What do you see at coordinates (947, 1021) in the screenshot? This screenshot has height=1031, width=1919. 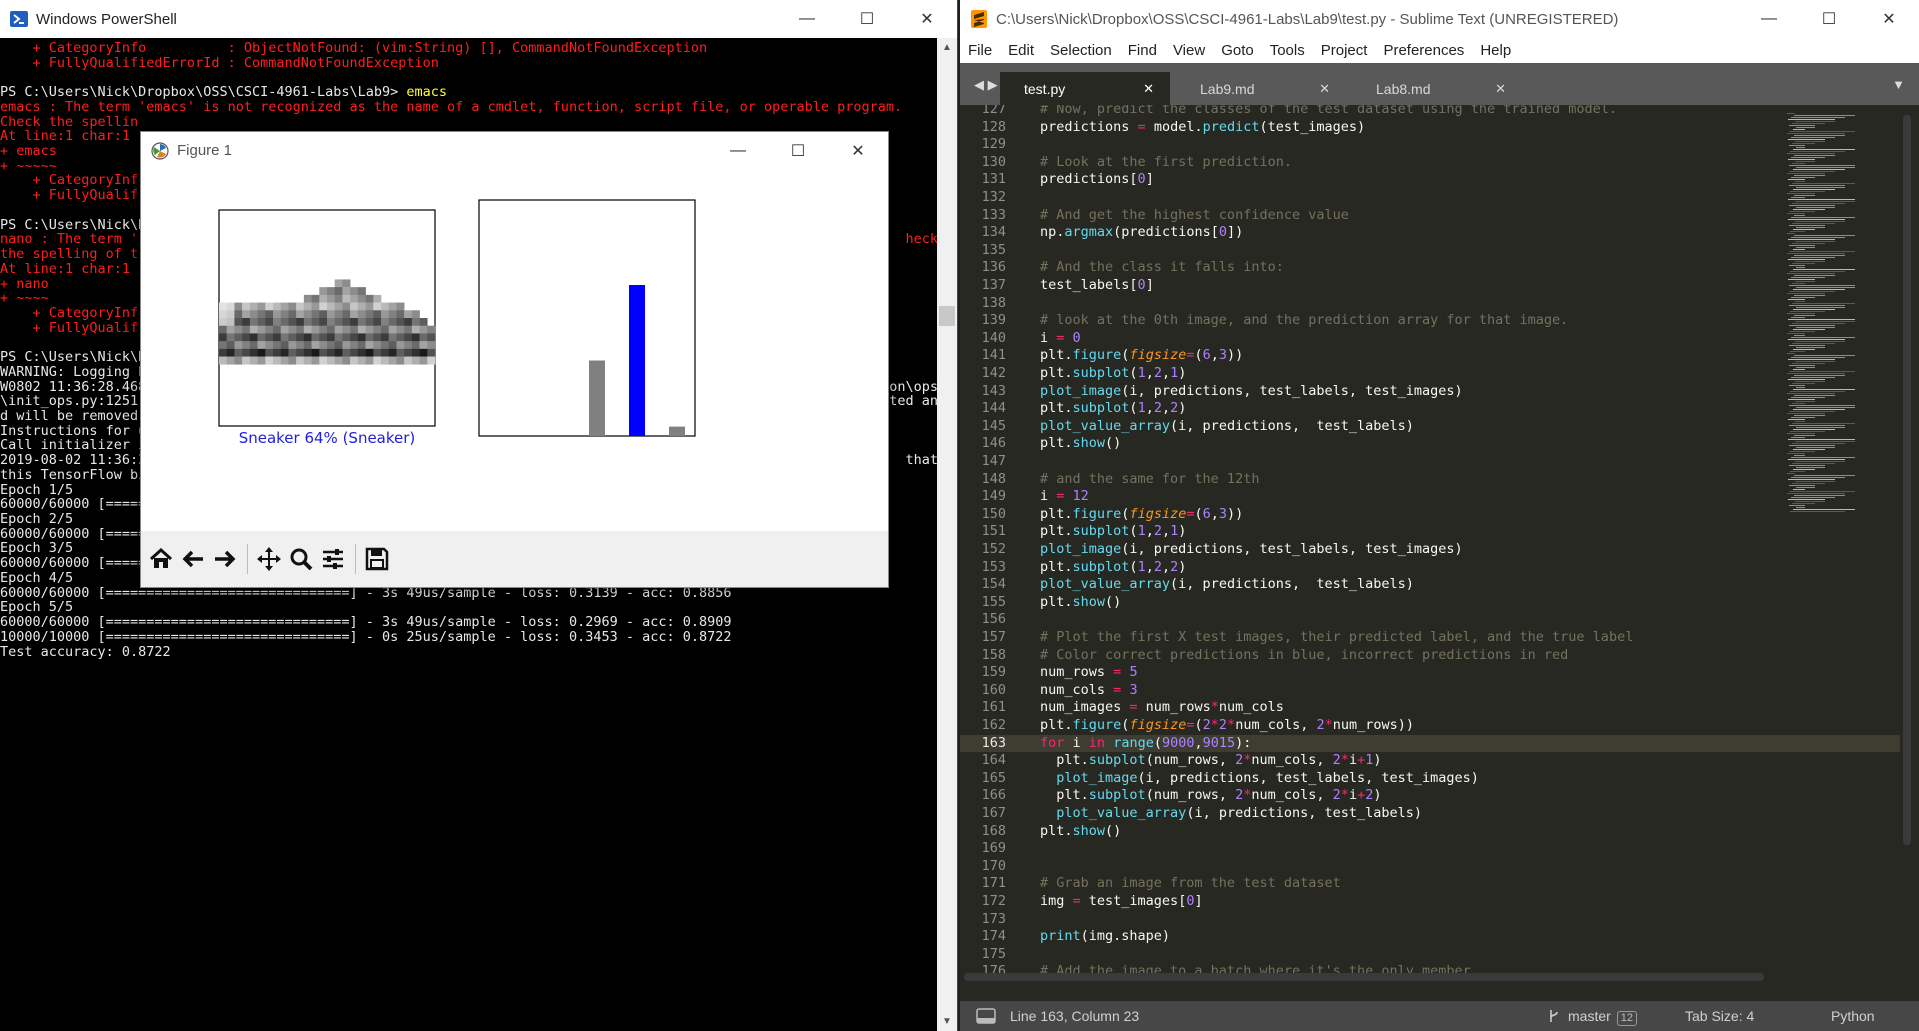 I see `scroll-down-icon: ▼` at bounding box center [947, 1021].